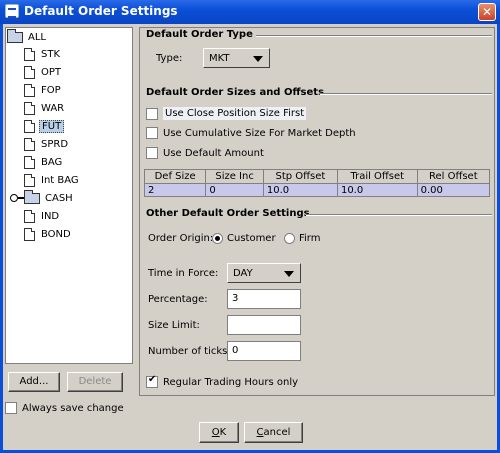 Image resolution: width=500 pixels, height=453 pixels. What do you see at coordinates (51, 90) in the screenshot?
I see `tree-item-label: FOP` at bounding box center [51, 90].